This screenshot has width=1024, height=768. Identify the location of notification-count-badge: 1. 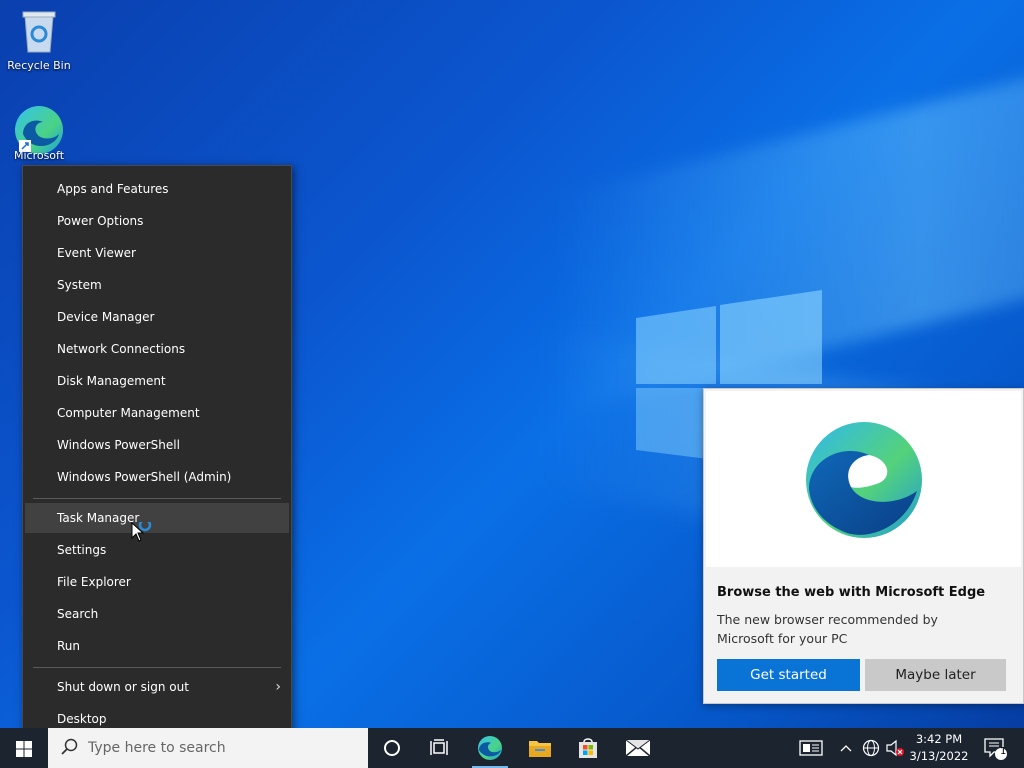
(1003, 751).